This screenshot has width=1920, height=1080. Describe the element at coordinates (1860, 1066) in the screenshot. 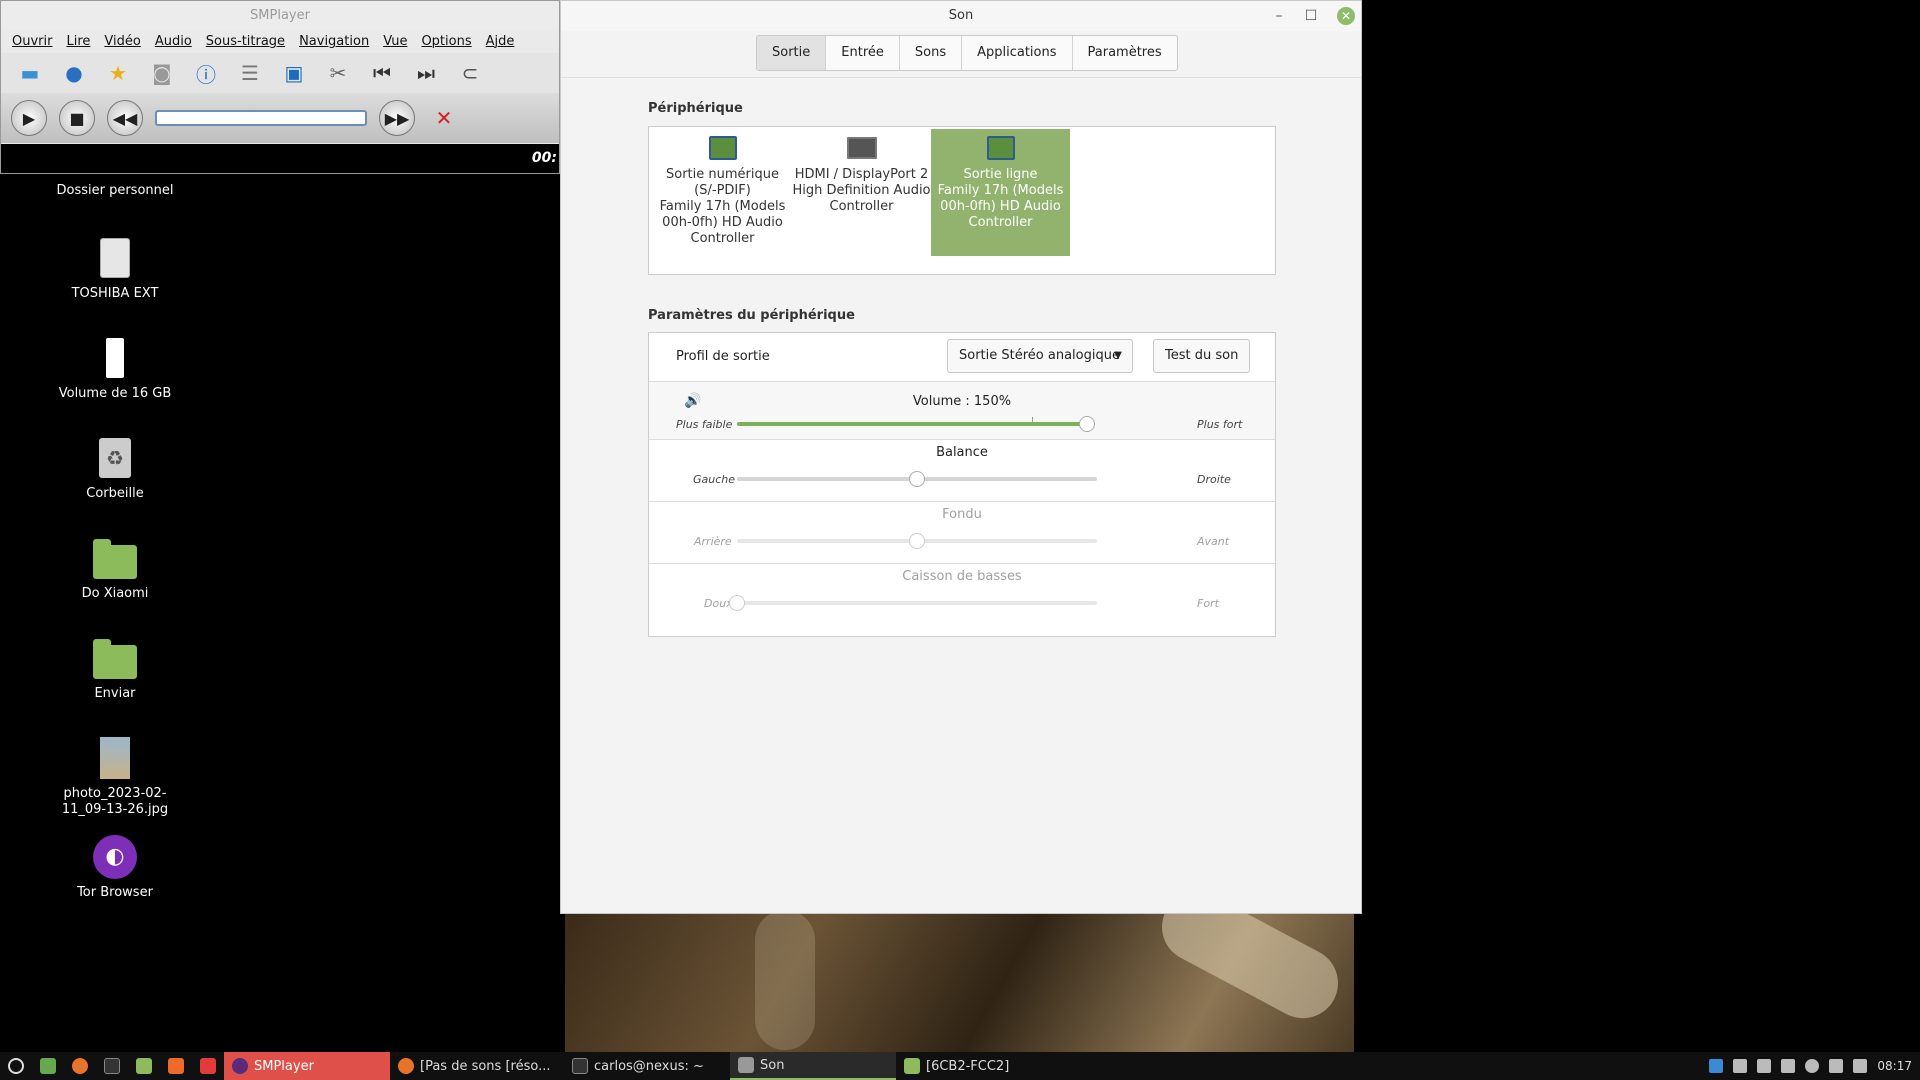

I see `volume-icon` at that location.